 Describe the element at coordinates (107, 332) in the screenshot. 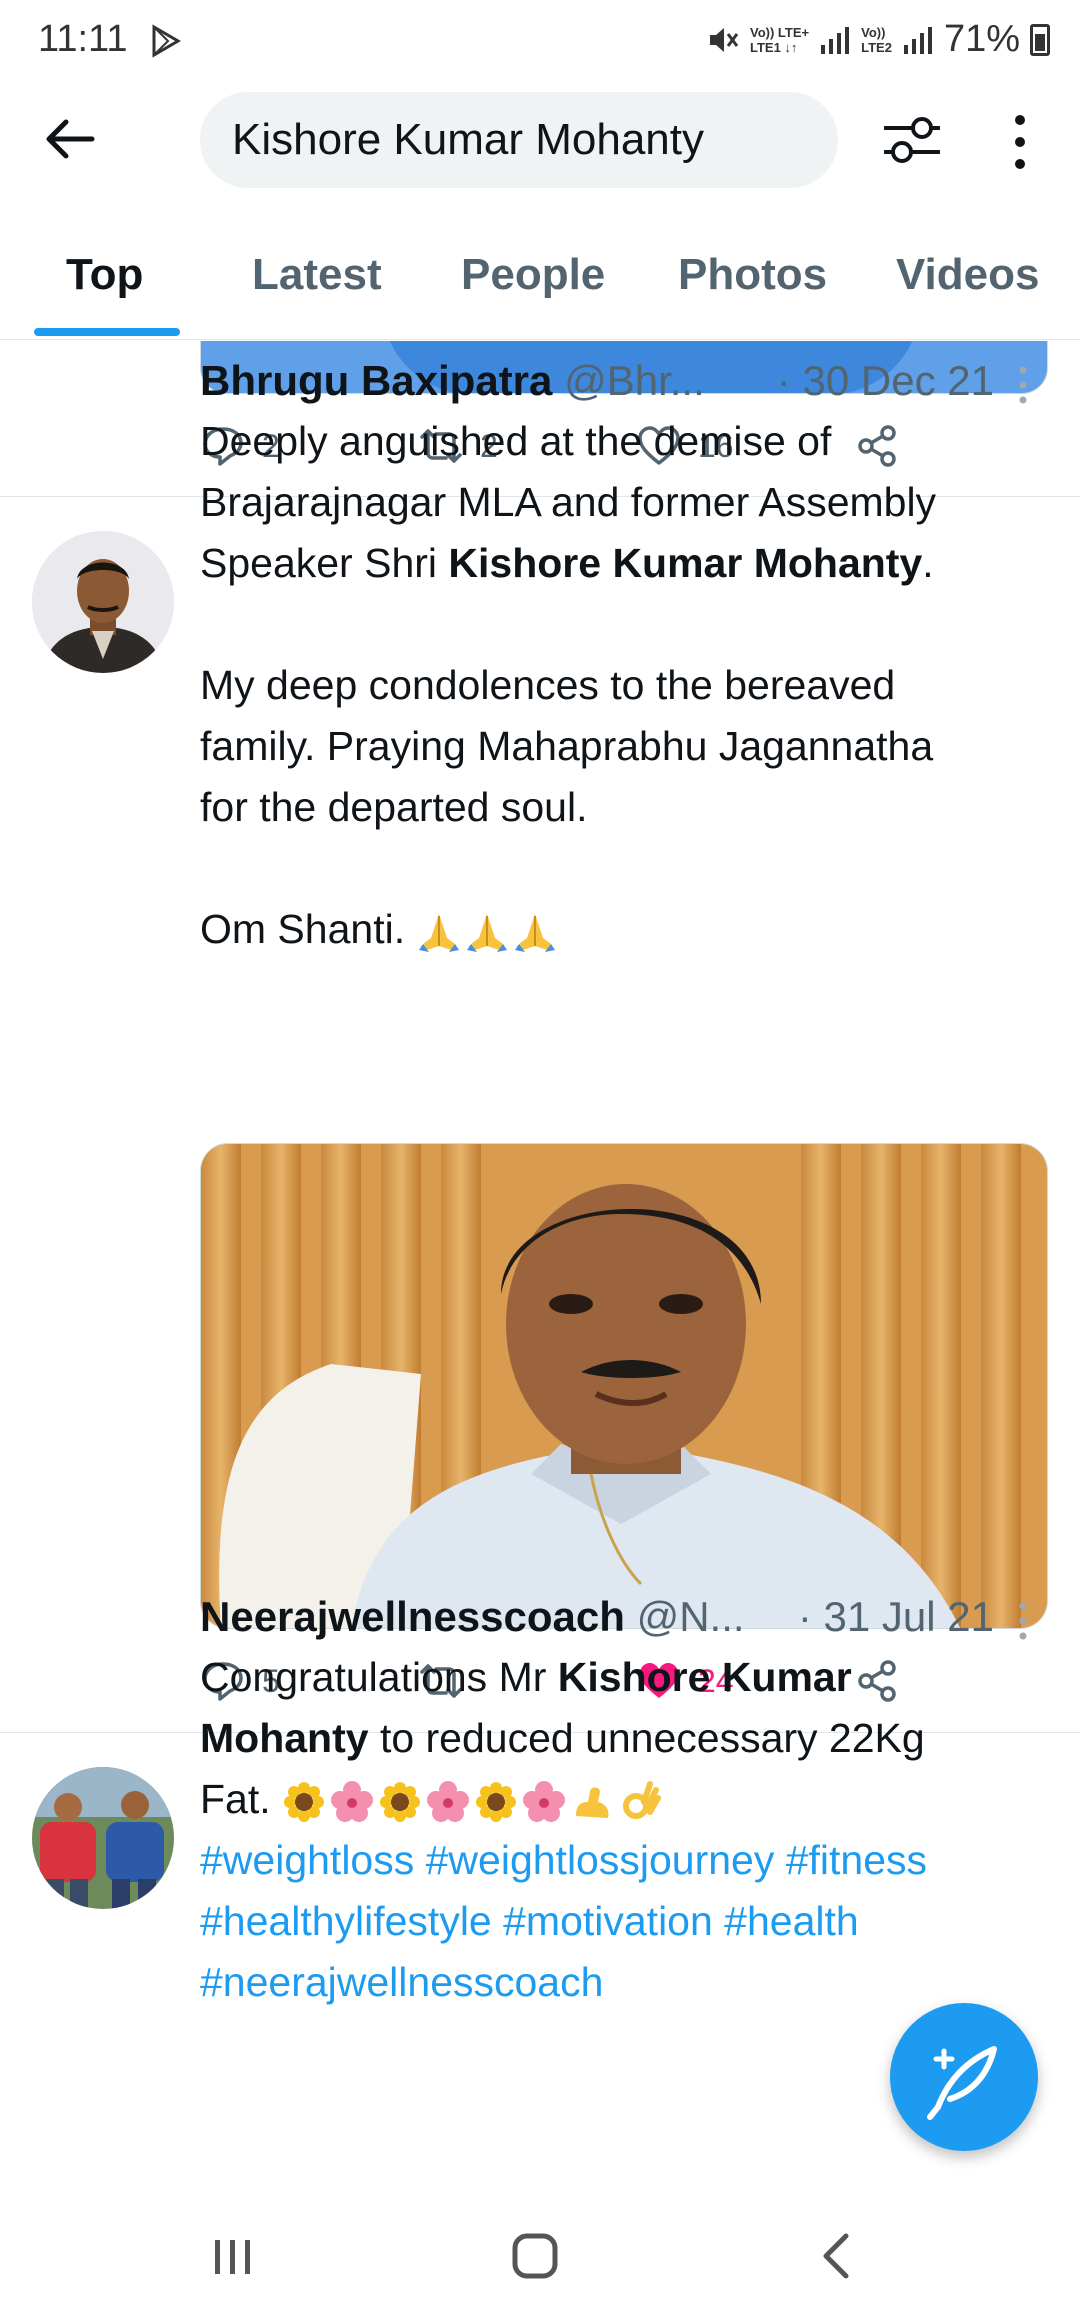

I see `active-tab-indicator` at that location.